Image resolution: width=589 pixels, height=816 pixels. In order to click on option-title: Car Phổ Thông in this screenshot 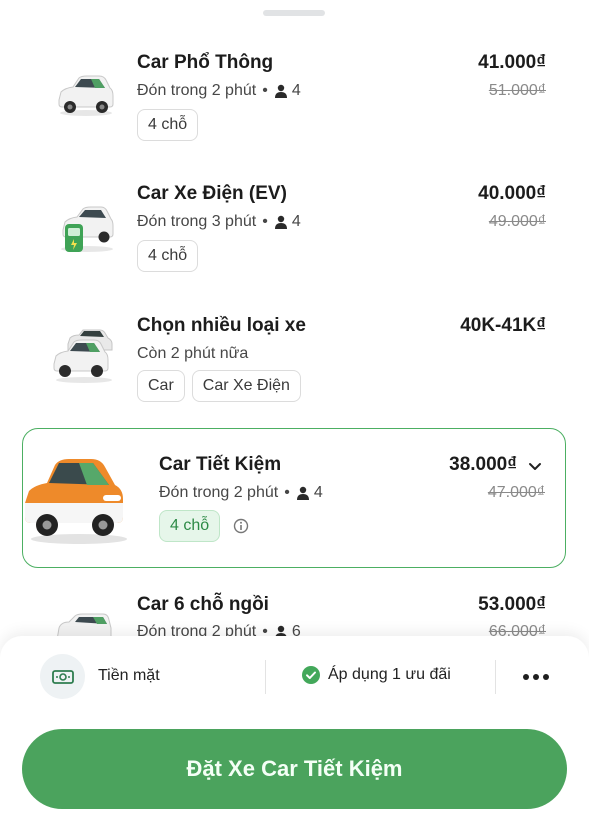, I will do `click(205, 62)`.